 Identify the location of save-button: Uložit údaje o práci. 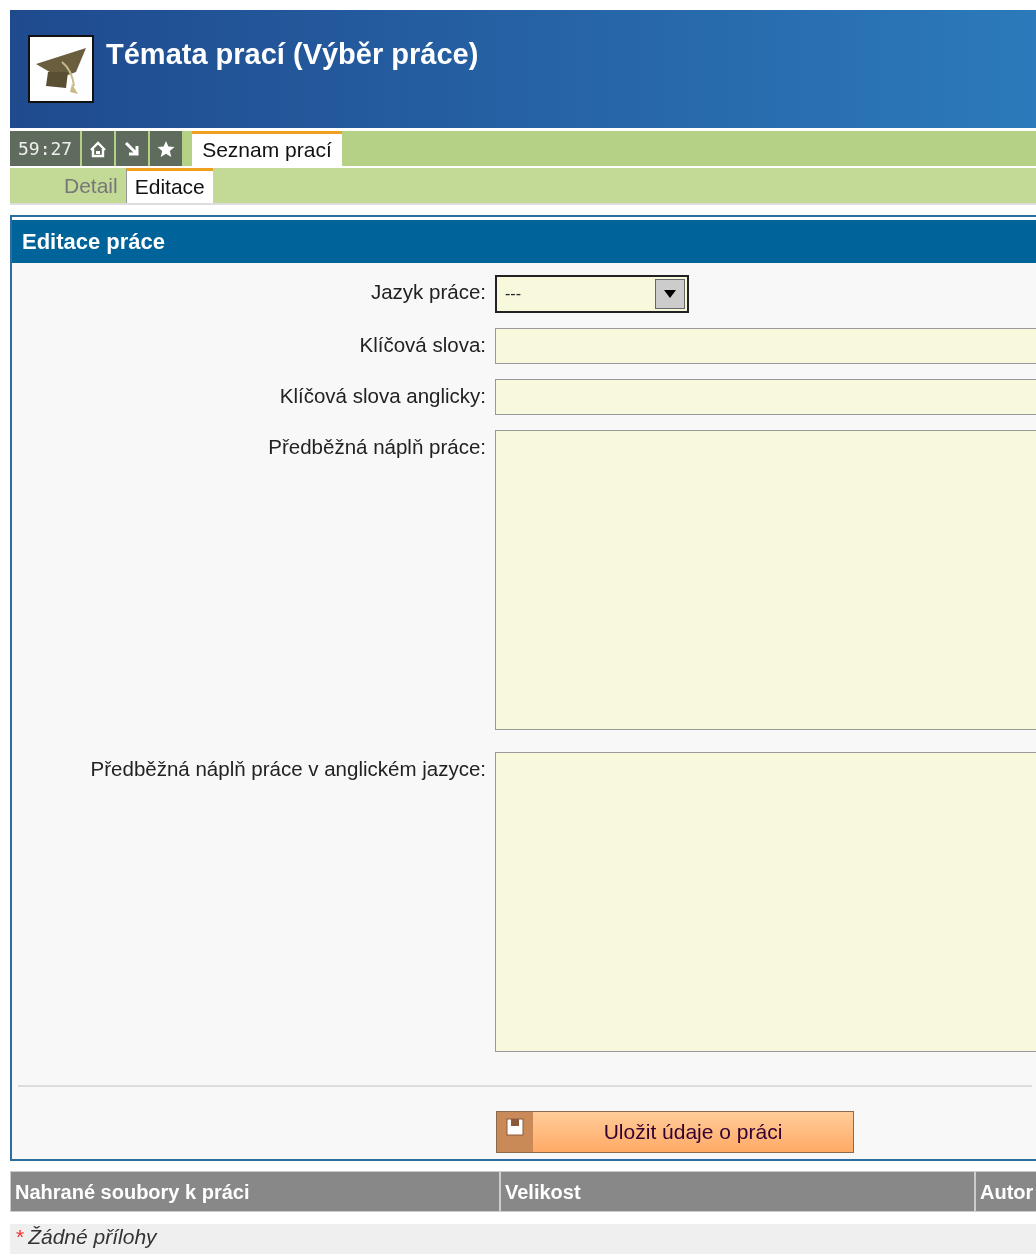
(675, 1132).